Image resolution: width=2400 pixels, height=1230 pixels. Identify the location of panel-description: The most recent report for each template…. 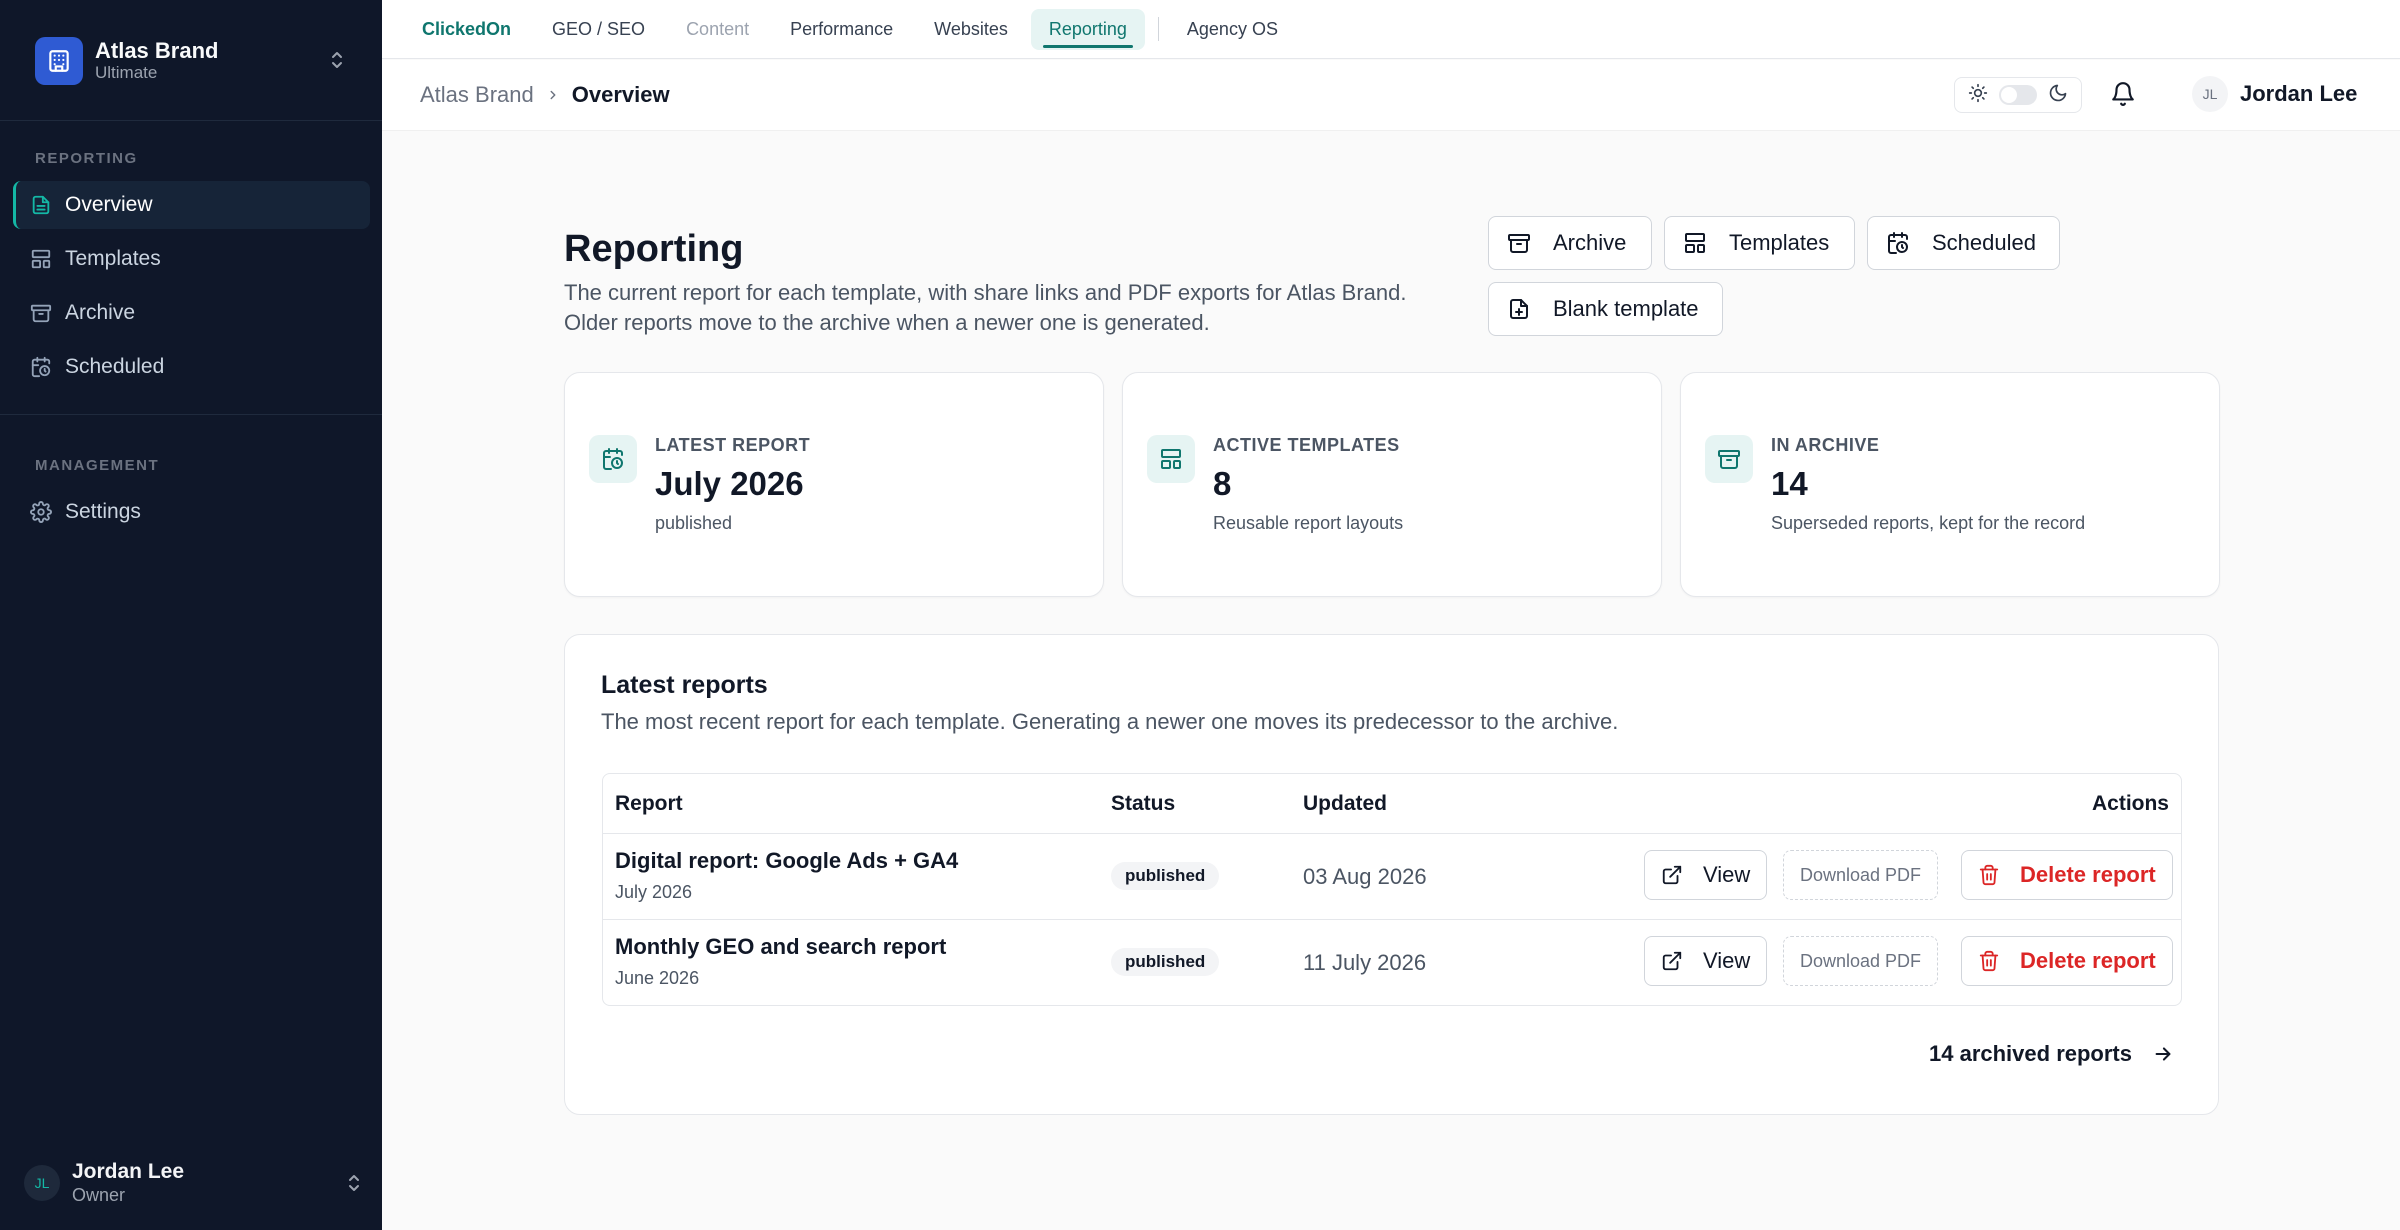
(1110, 721).